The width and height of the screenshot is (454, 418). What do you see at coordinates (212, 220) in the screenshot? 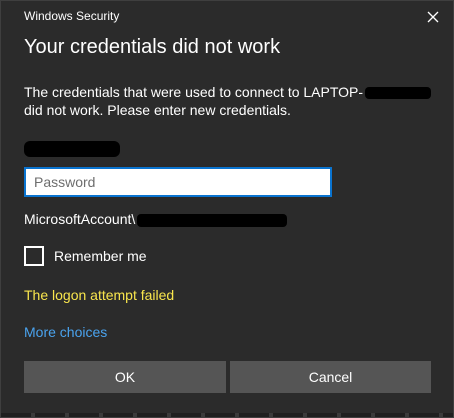
I see `redacted-account` at bounding box center [212, 220].